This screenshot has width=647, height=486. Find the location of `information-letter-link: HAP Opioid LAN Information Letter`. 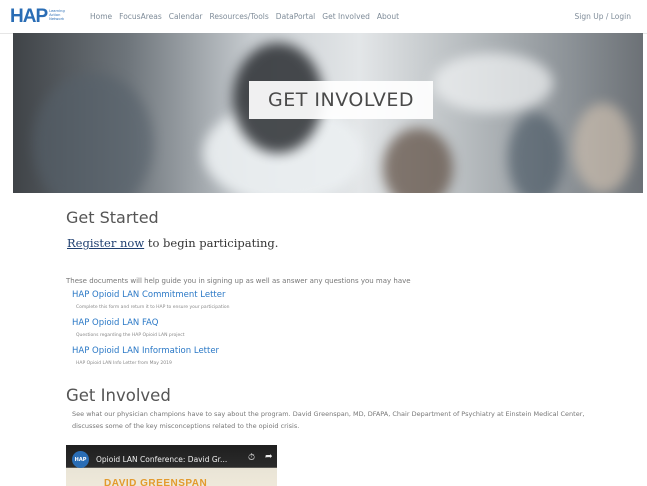

information-letter-link: HAP Opioid LAN Information Letter is located at coordinates (145, 351).